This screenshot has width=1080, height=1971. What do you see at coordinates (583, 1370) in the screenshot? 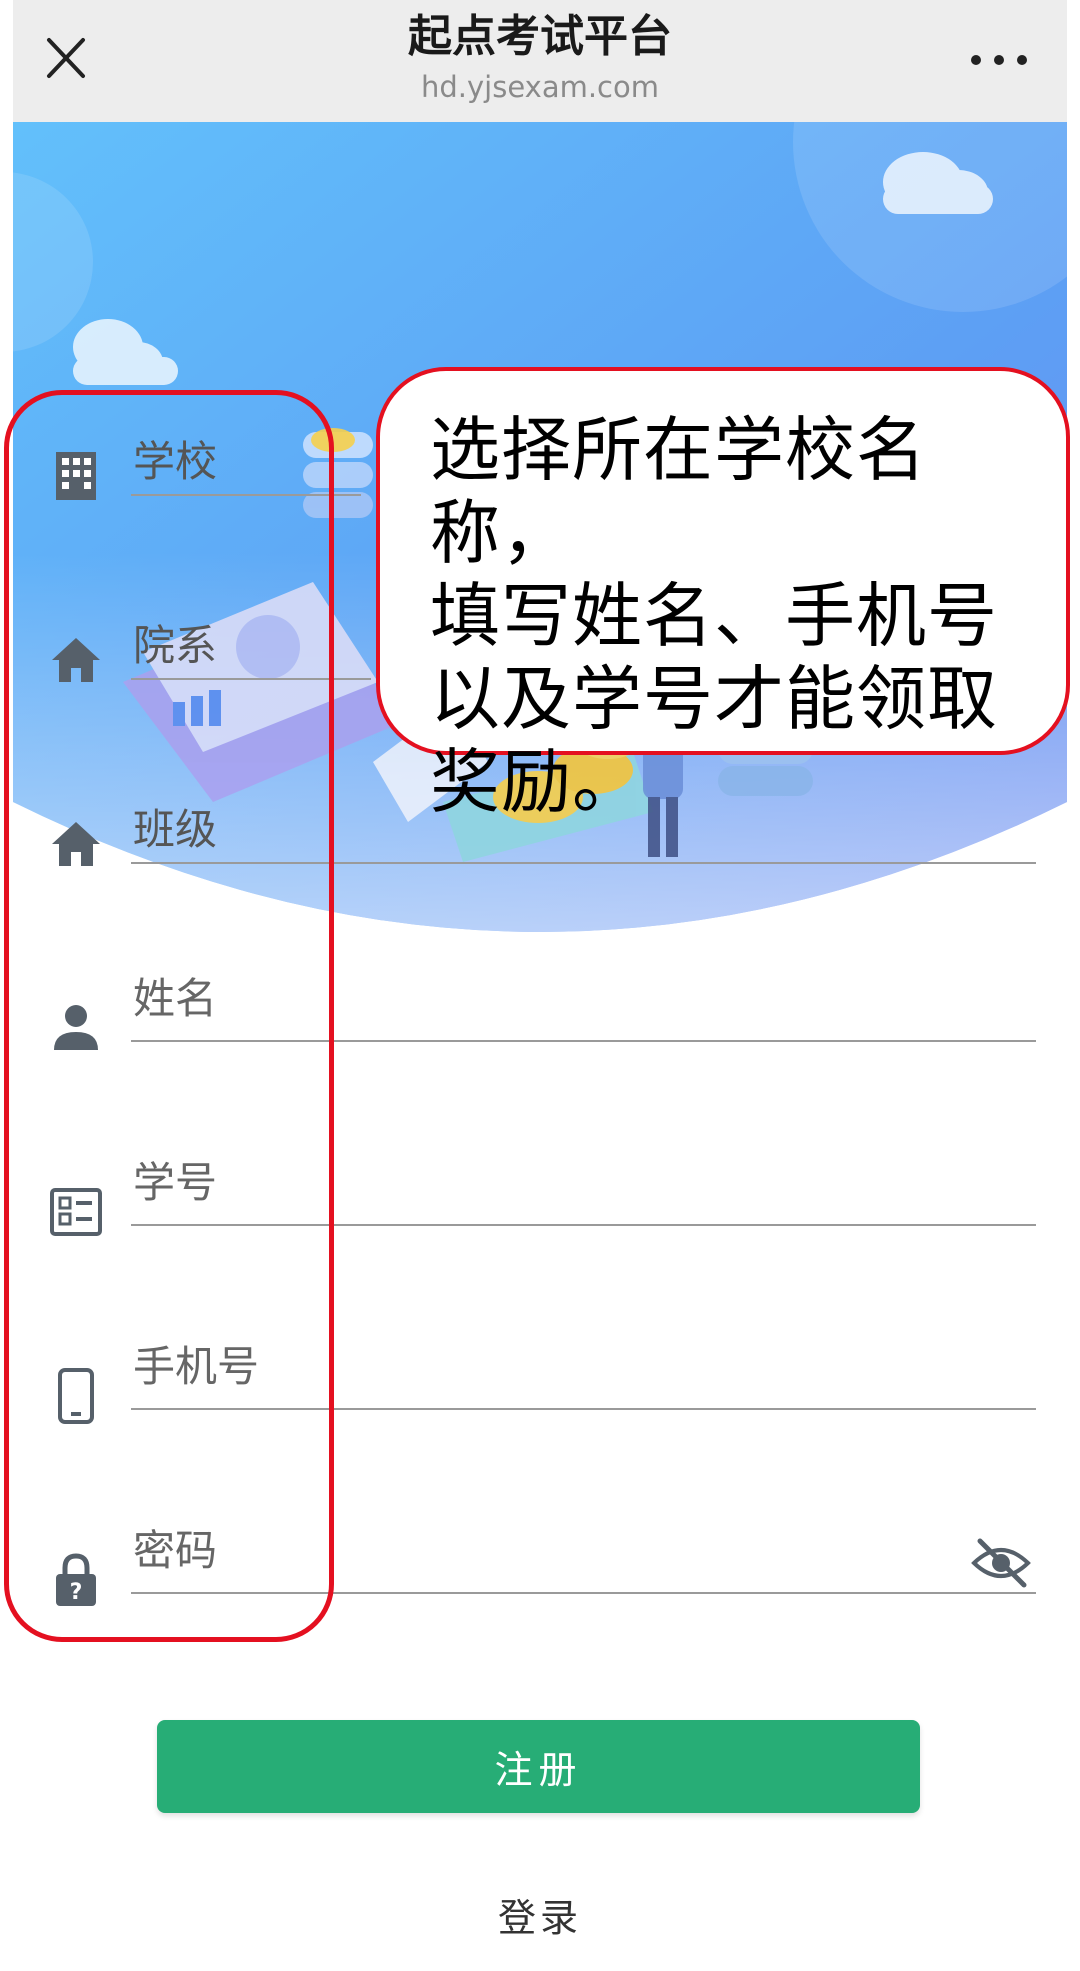
I see `phone-input` at bounding box center [583, 1370].